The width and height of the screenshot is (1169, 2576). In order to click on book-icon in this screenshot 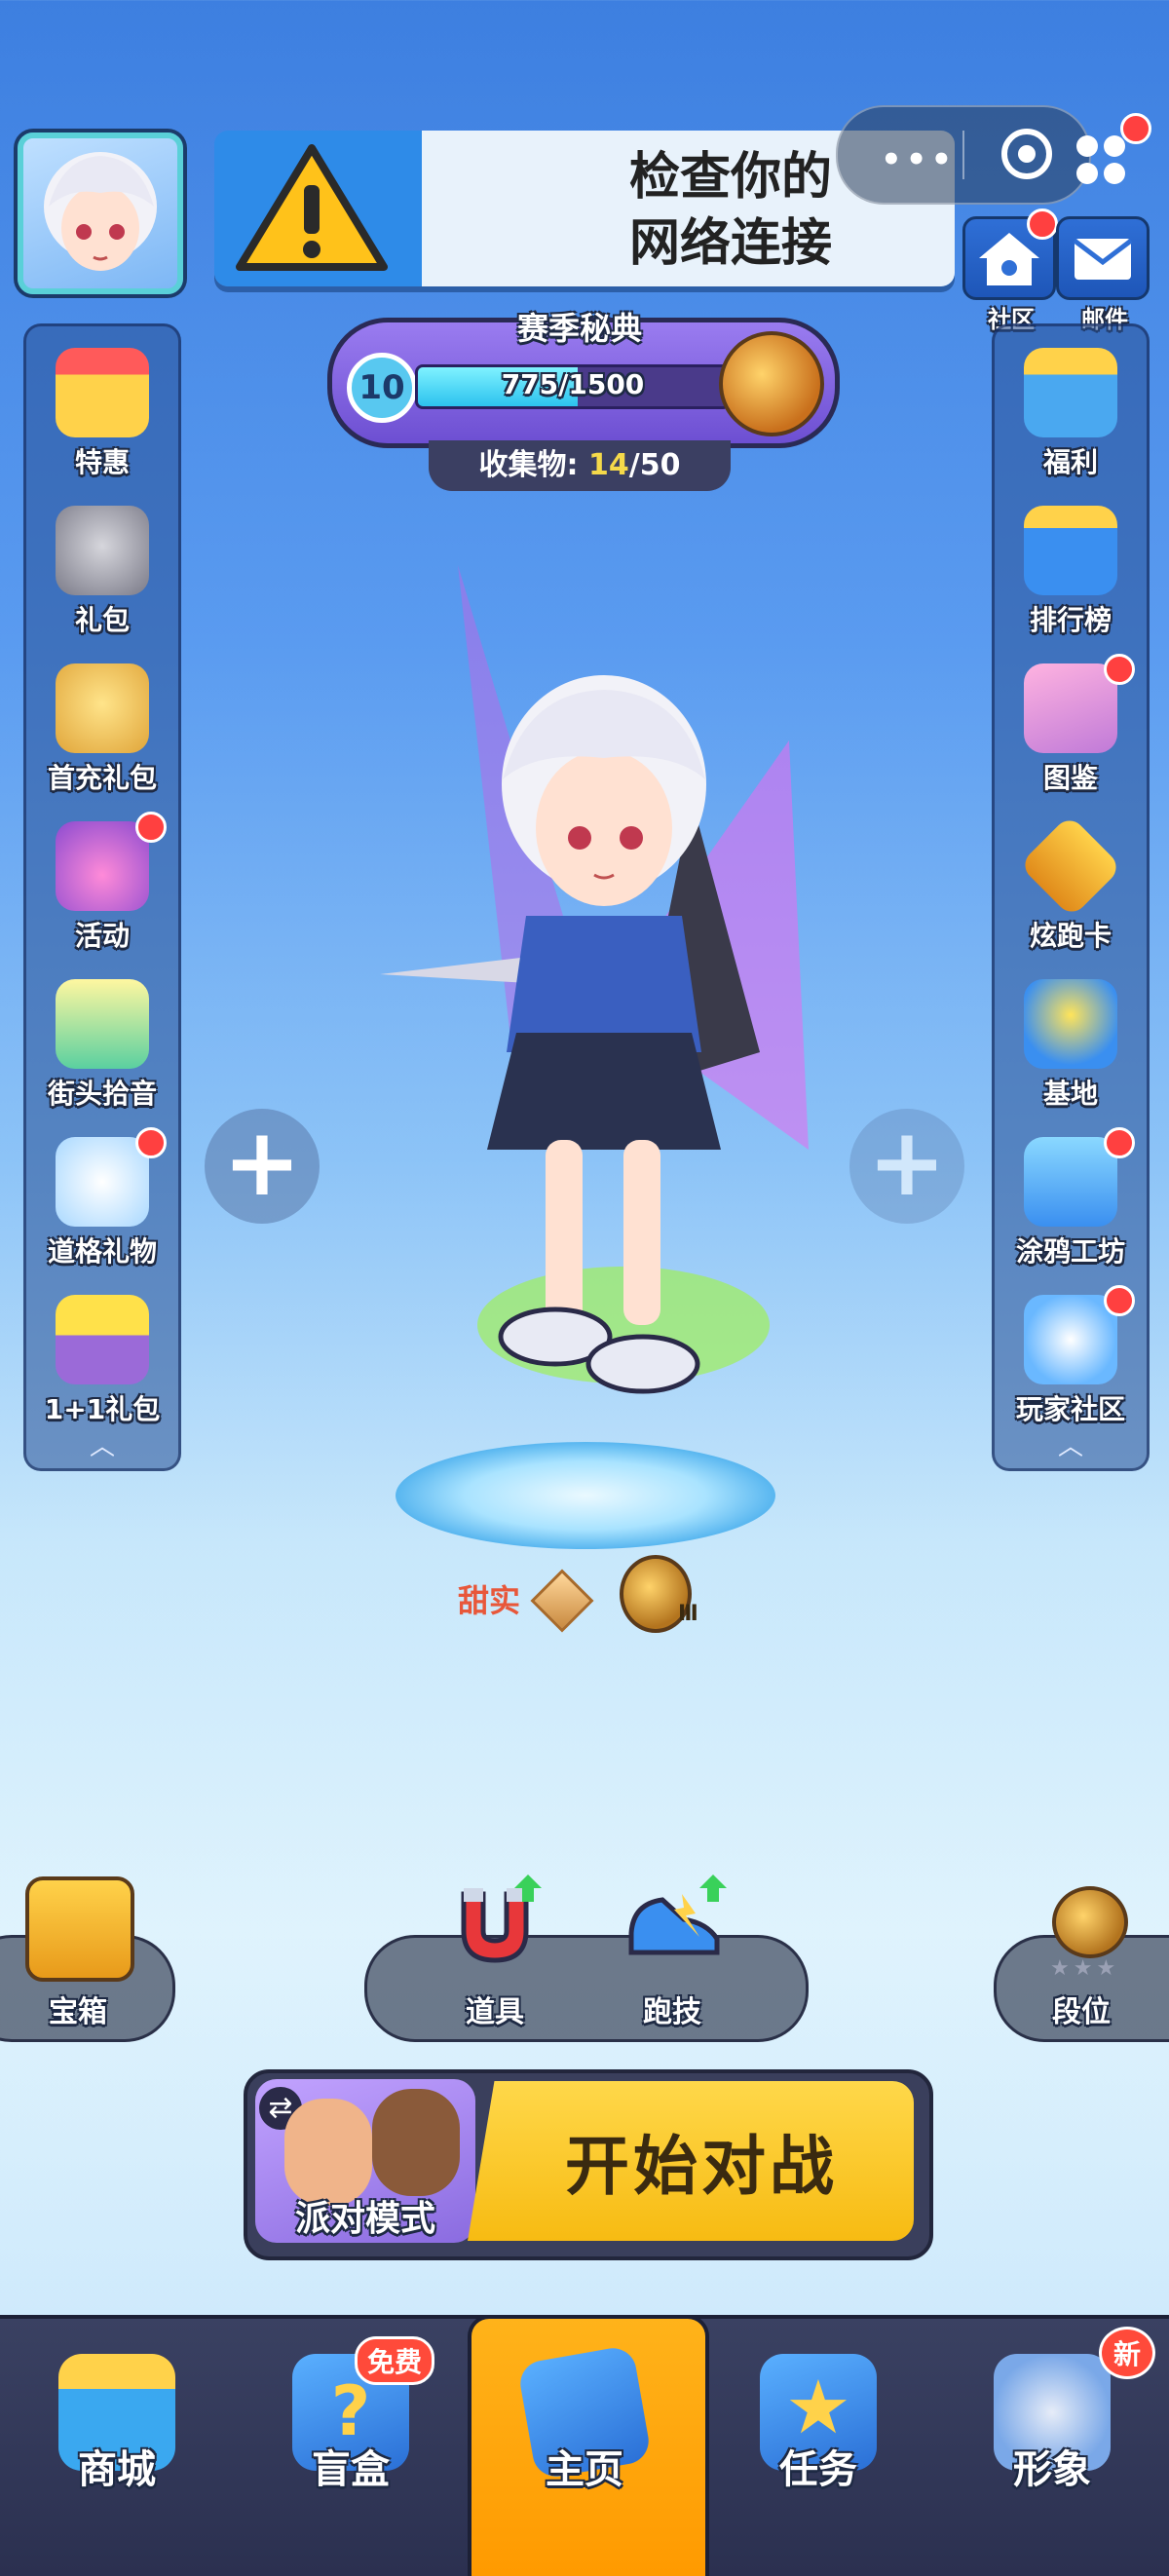, I will do `click(1070, 708)`.